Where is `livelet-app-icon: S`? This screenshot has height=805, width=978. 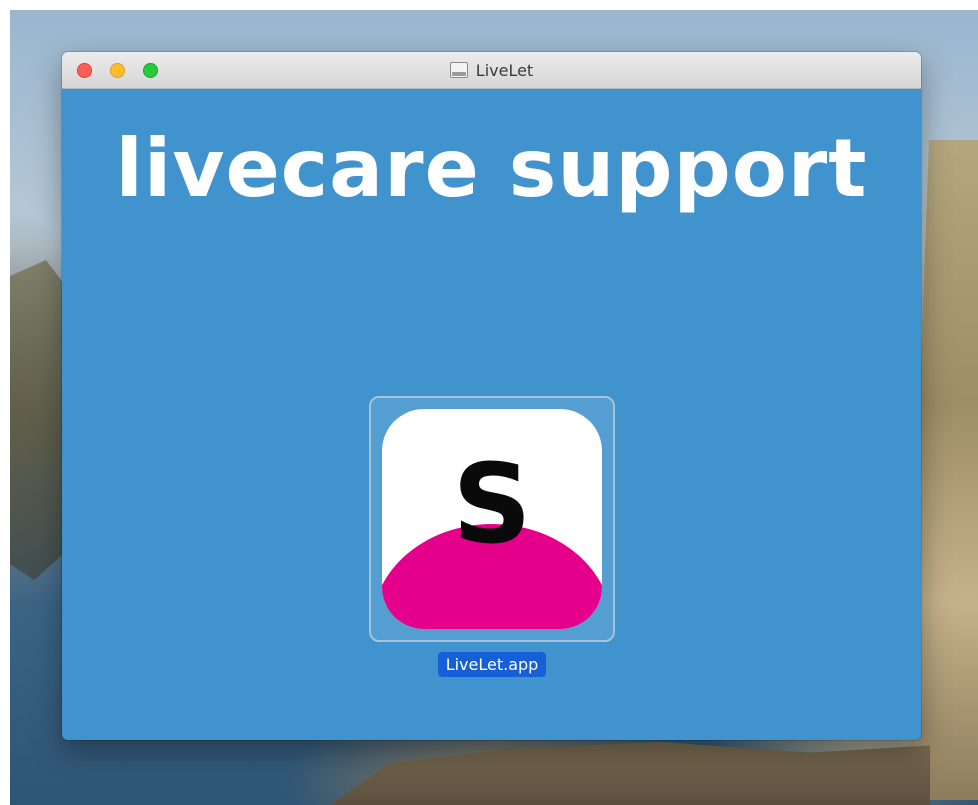
livelet-app-icon: S is located at coordinates (492, 519).